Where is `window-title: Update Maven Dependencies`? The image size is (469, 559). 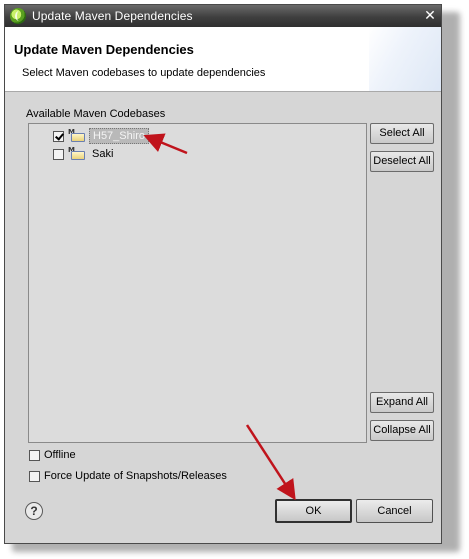
window-title: Update Maven Dependencies is located at coordinates (112, 16).